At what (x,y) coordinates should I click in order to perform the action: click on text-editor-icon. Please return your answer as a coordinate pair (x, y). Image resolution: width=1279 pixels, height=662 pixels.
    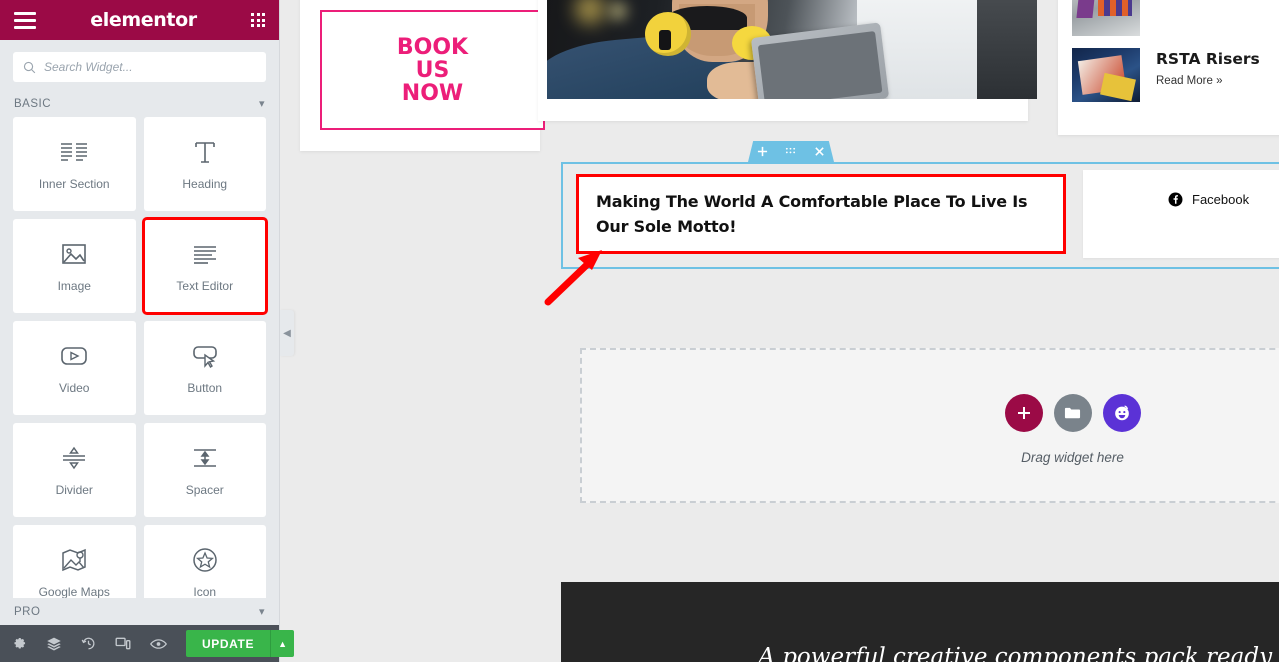
    Looking at the image, I should click on (205, 254).